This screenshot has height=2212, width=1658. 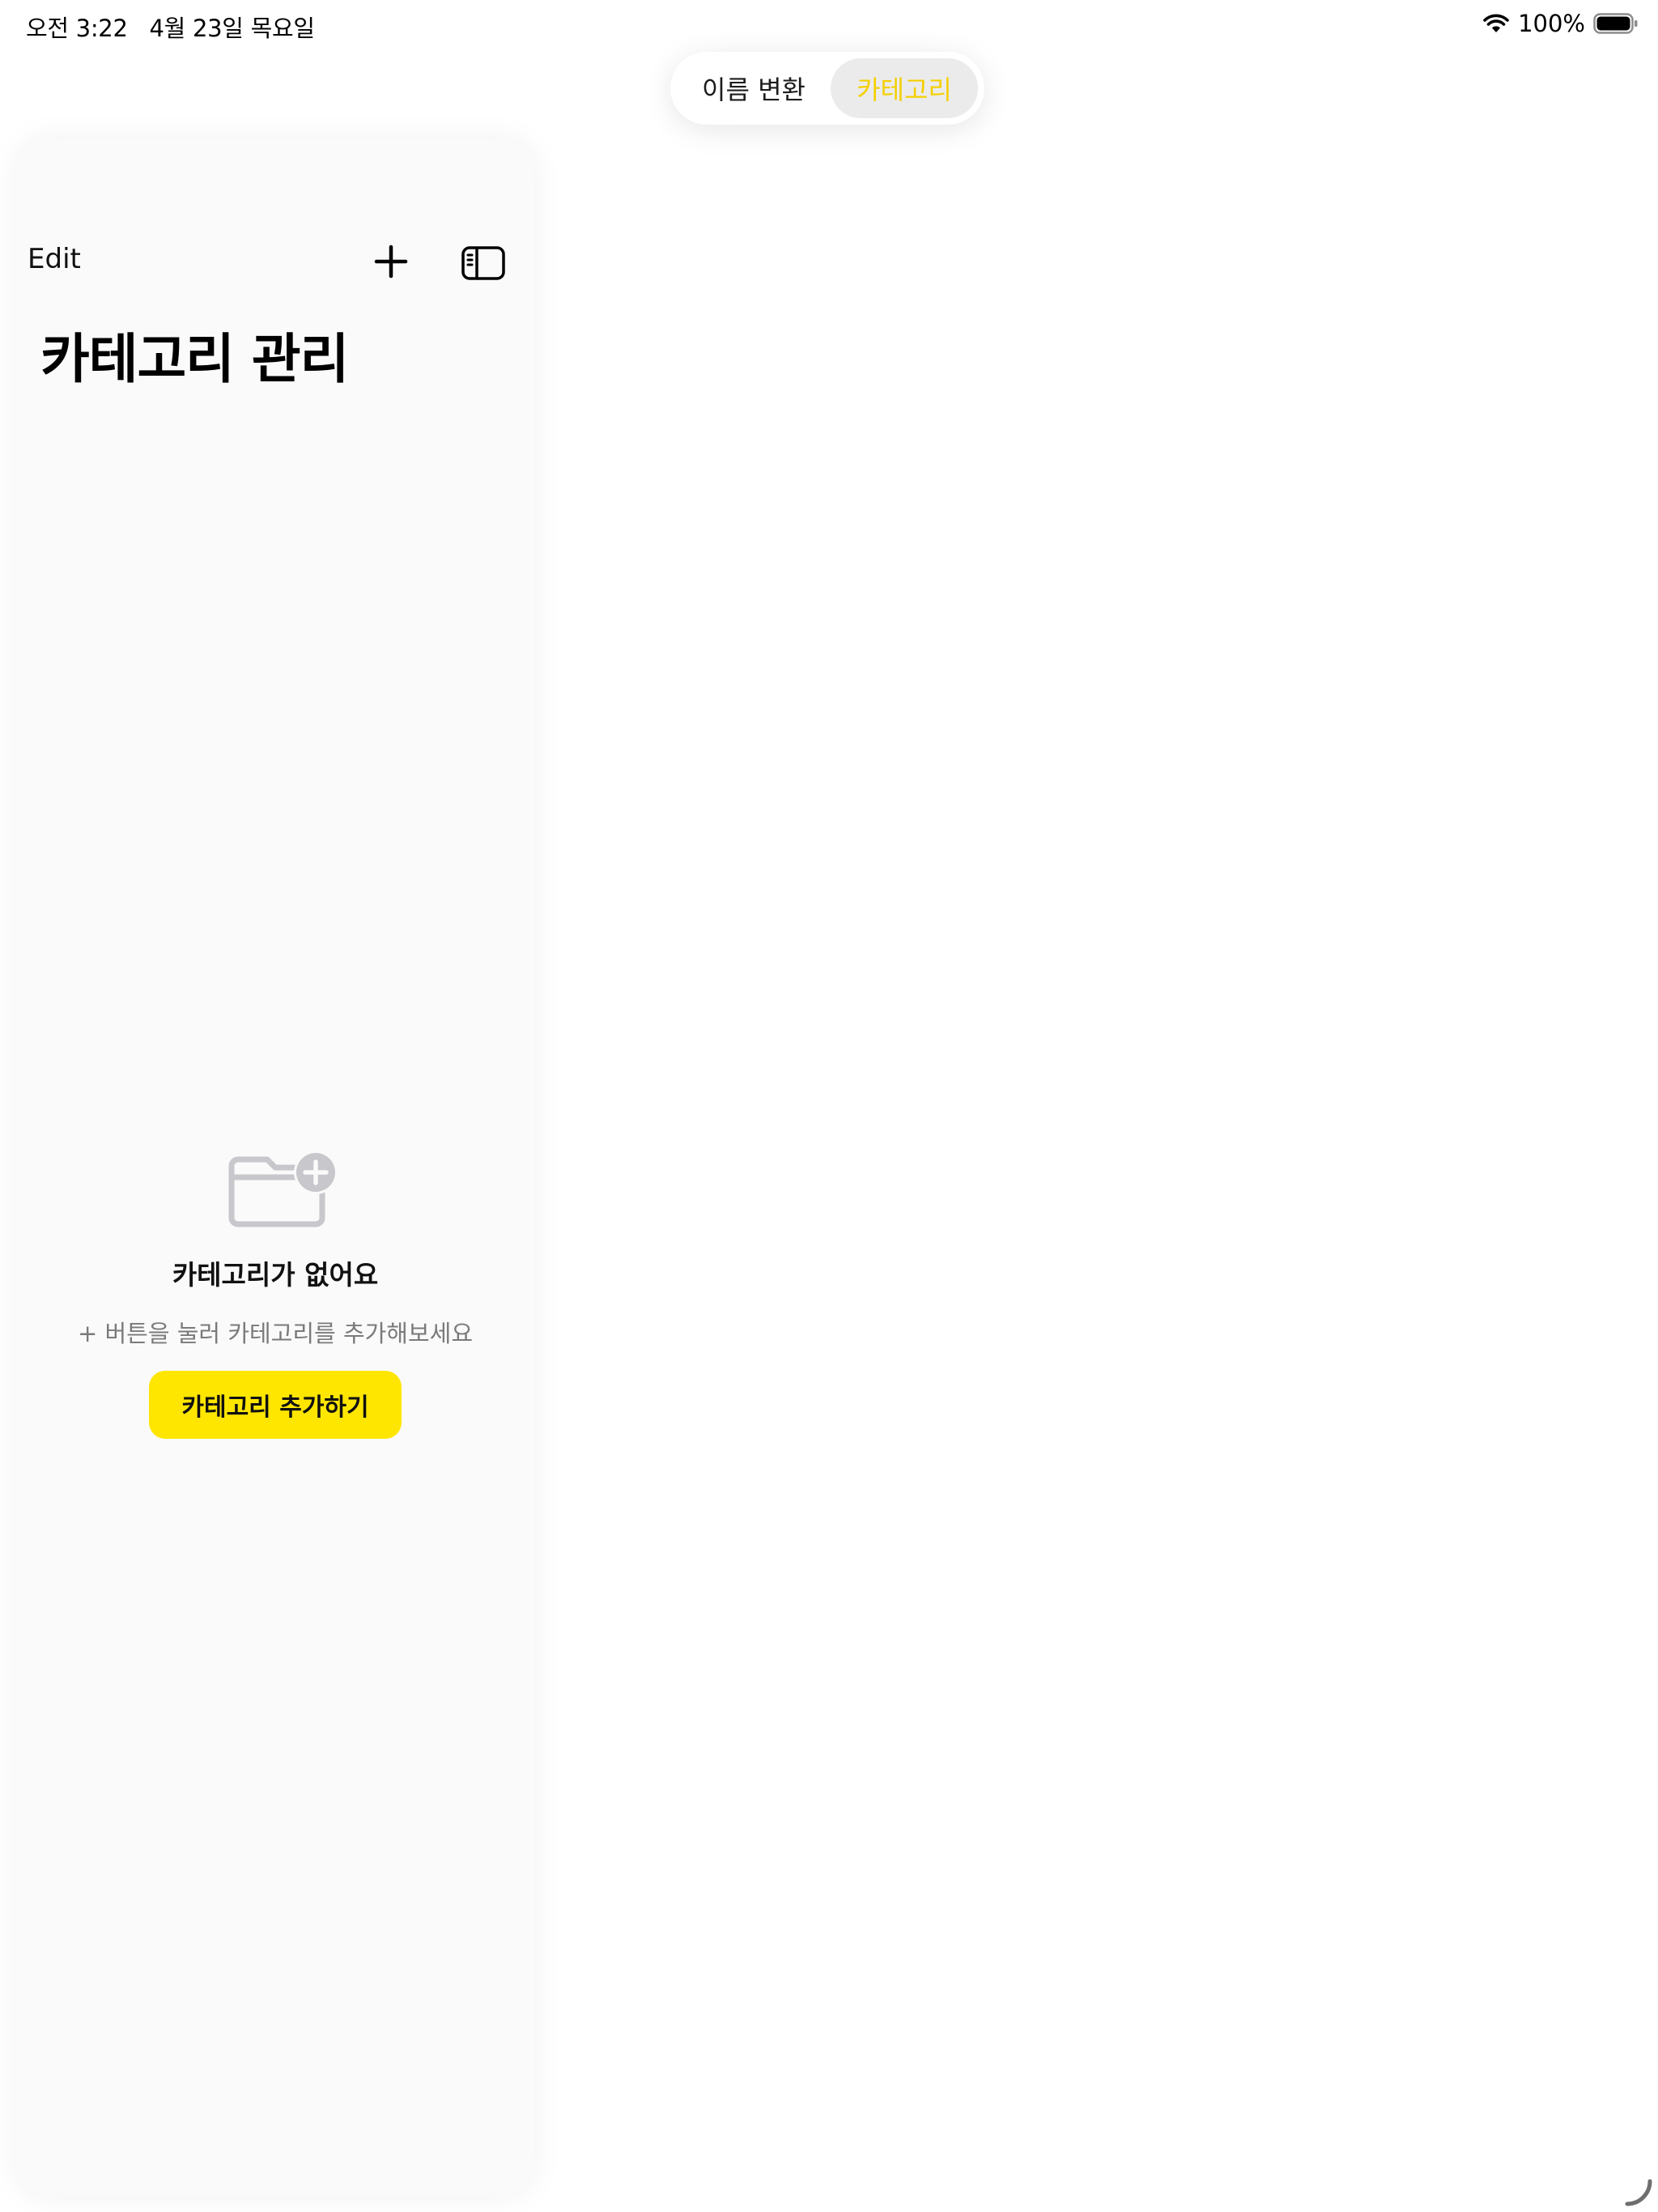 What do you see at coordinates (275, 1333) in the screenshot?
I see `empty-state-subtitle: + 버튼을 눌러 카테고리를 추가해보세요` at bounding box center [275, 1333].